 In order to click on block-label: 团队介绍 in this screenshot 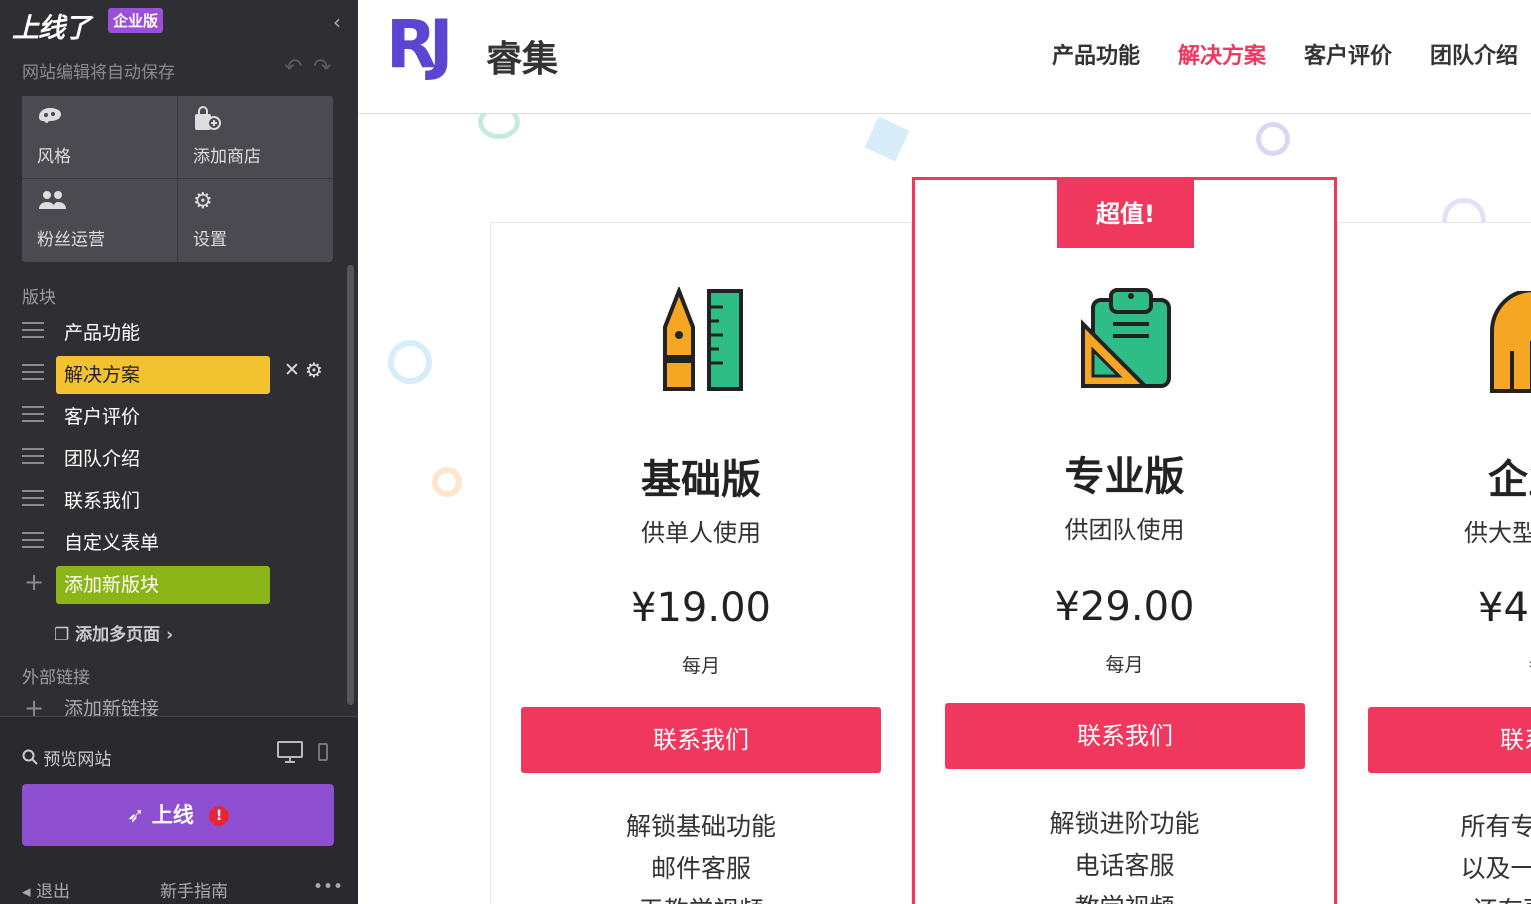, I will do `click(102, 459)`.